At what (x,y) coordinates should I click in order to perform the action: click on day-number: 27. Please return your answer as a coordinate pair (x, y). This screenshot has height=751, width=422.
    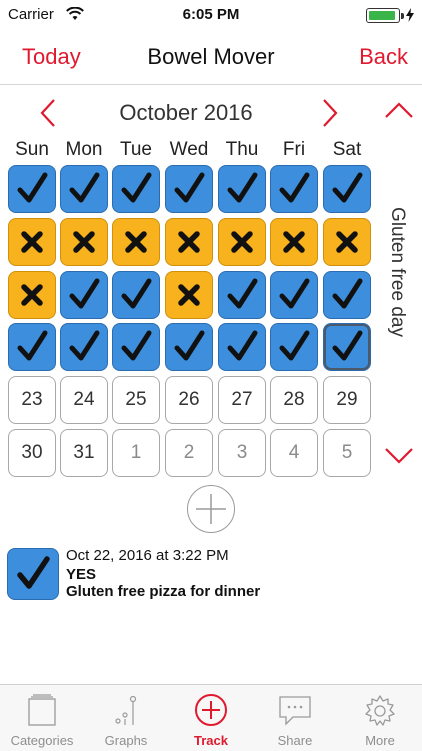
    Looking at the image, I should click on (242, 399).